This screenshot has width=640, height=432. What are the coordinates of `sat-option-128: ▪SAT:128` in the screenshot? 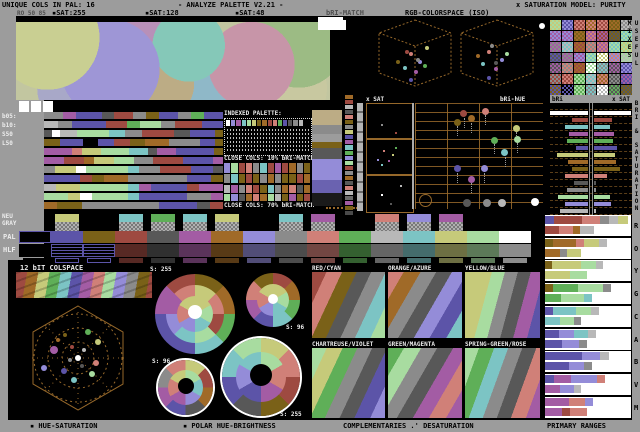 It's located at (162, 13).